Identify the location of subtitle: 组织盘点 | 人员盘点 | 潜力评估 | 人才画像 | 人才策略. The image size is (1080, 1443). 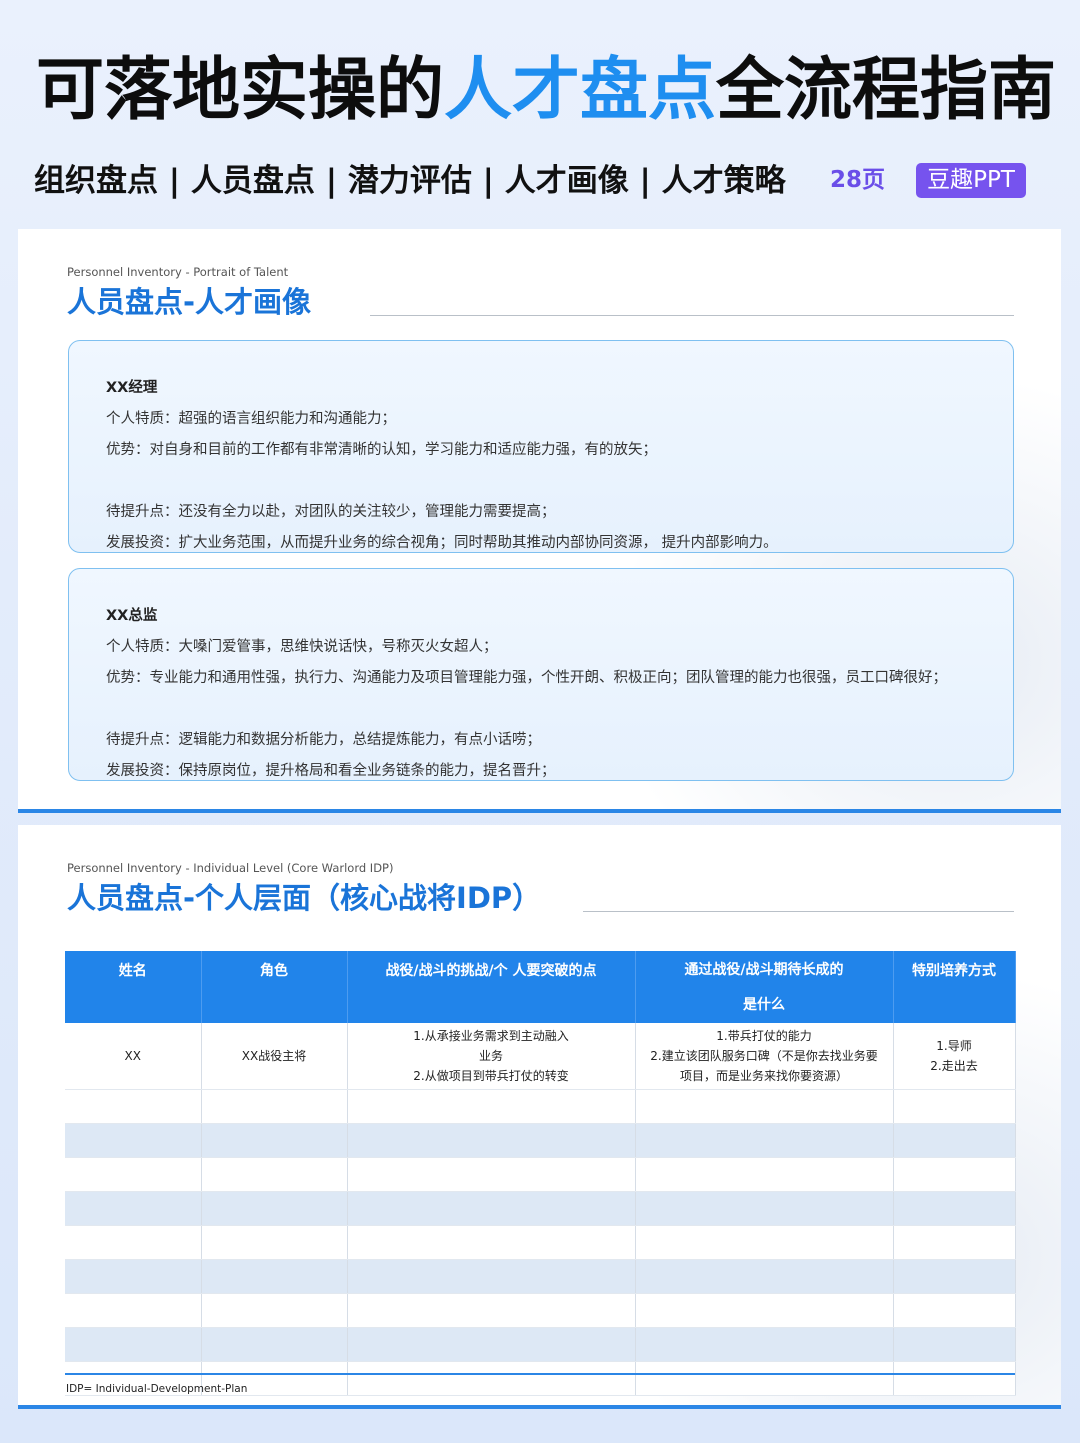
(410, 181).